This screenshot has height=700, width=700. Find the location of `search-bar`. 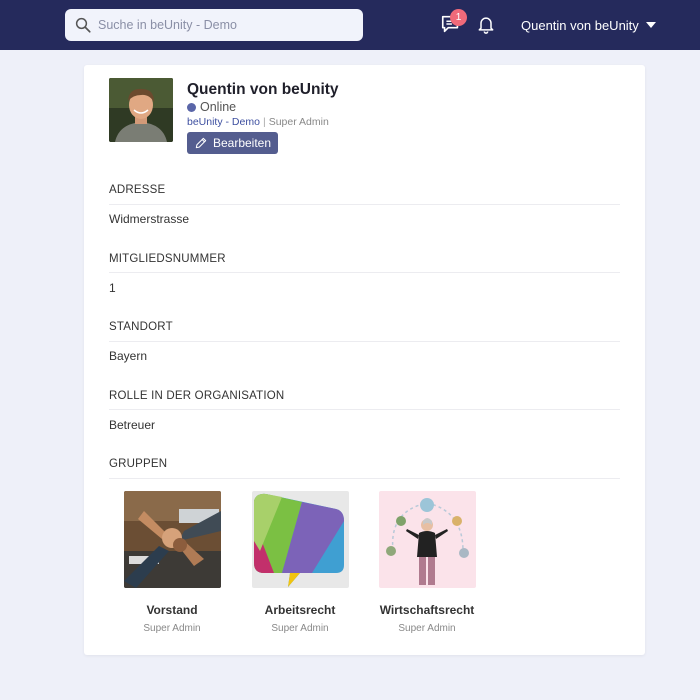

search-bar is located at coordinates (214, 25).